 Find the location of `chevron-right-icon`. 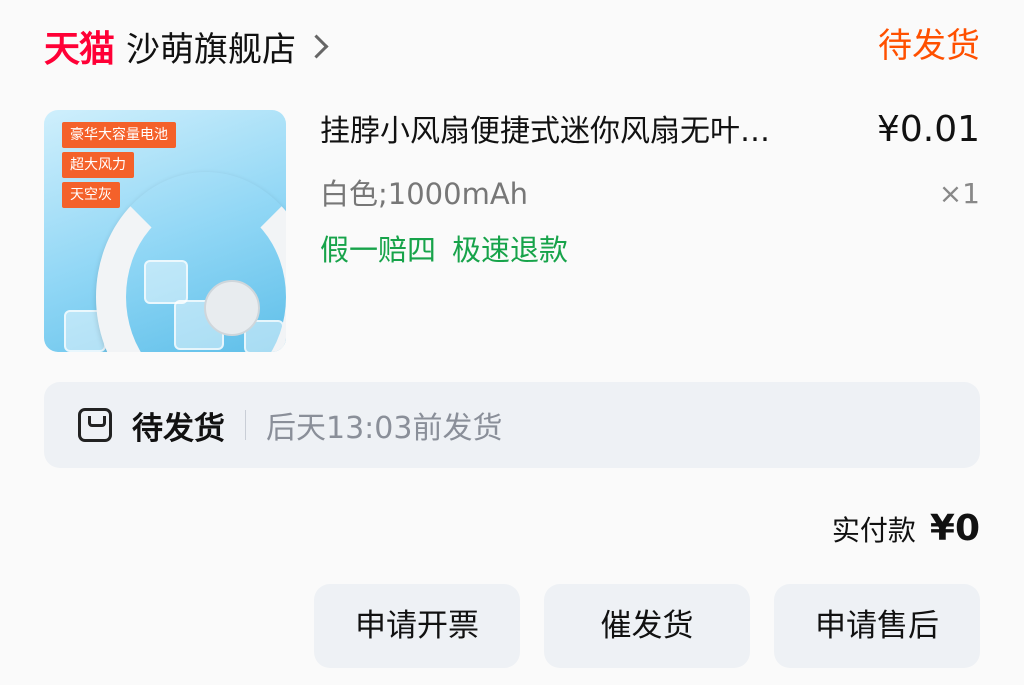

chevron-right-icon is located at coordinates (316, 46).